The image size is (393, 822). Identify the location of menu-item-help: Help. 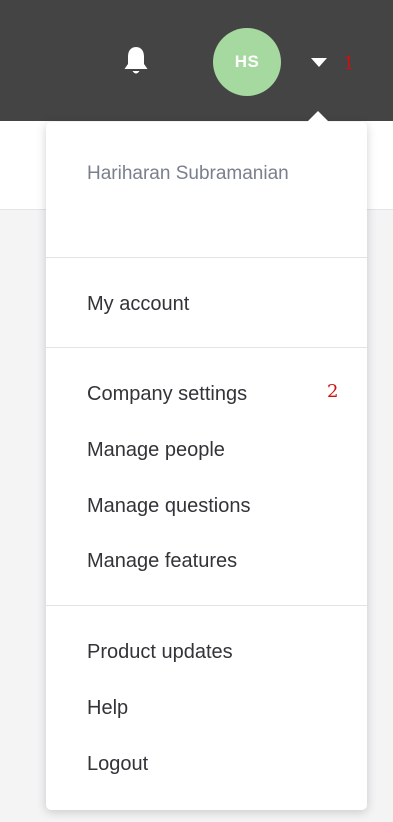
(107, 708).